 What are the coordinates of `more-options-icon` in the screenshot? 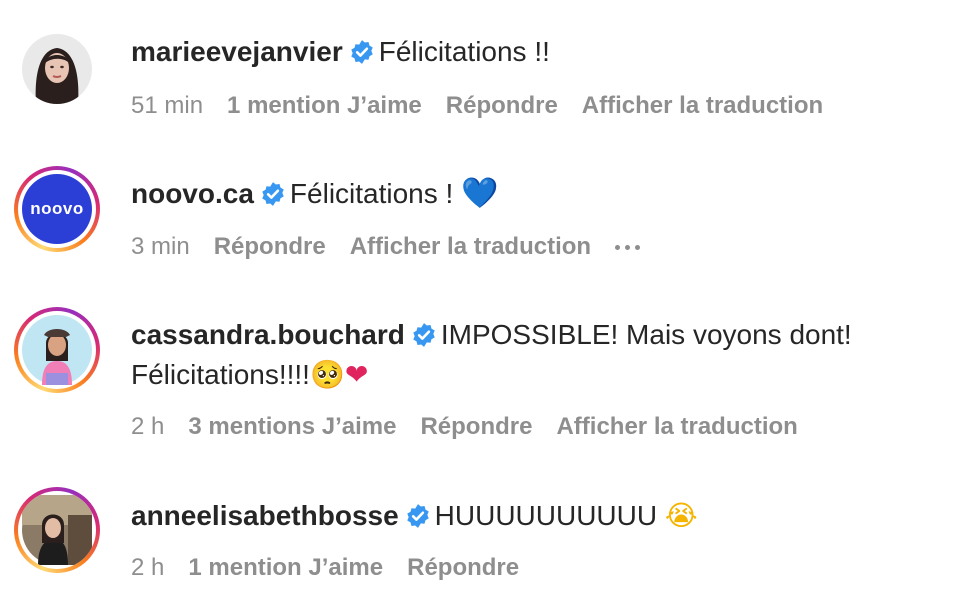 It's located at (628, 248).